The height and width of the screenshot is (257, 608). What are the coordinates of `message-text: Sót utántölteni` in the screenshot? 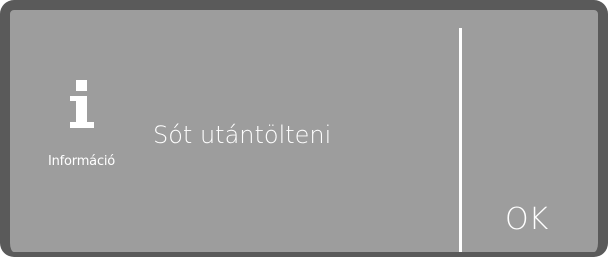 It's located at (242, 135).